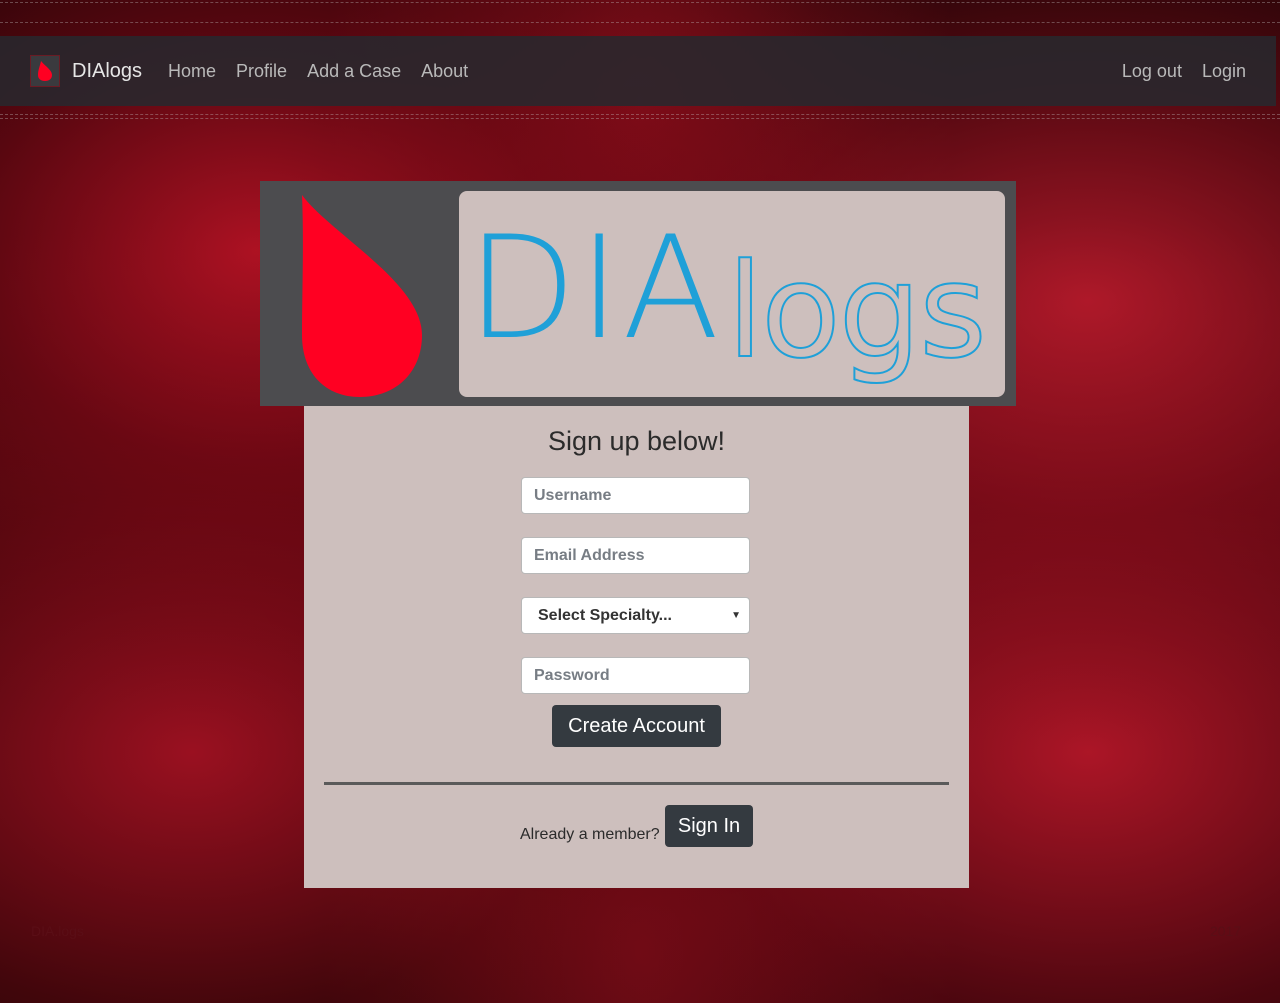  Describe the element at coordinates (261, 71) in the screenshot. I see `nav-profile: Profile` at that location.